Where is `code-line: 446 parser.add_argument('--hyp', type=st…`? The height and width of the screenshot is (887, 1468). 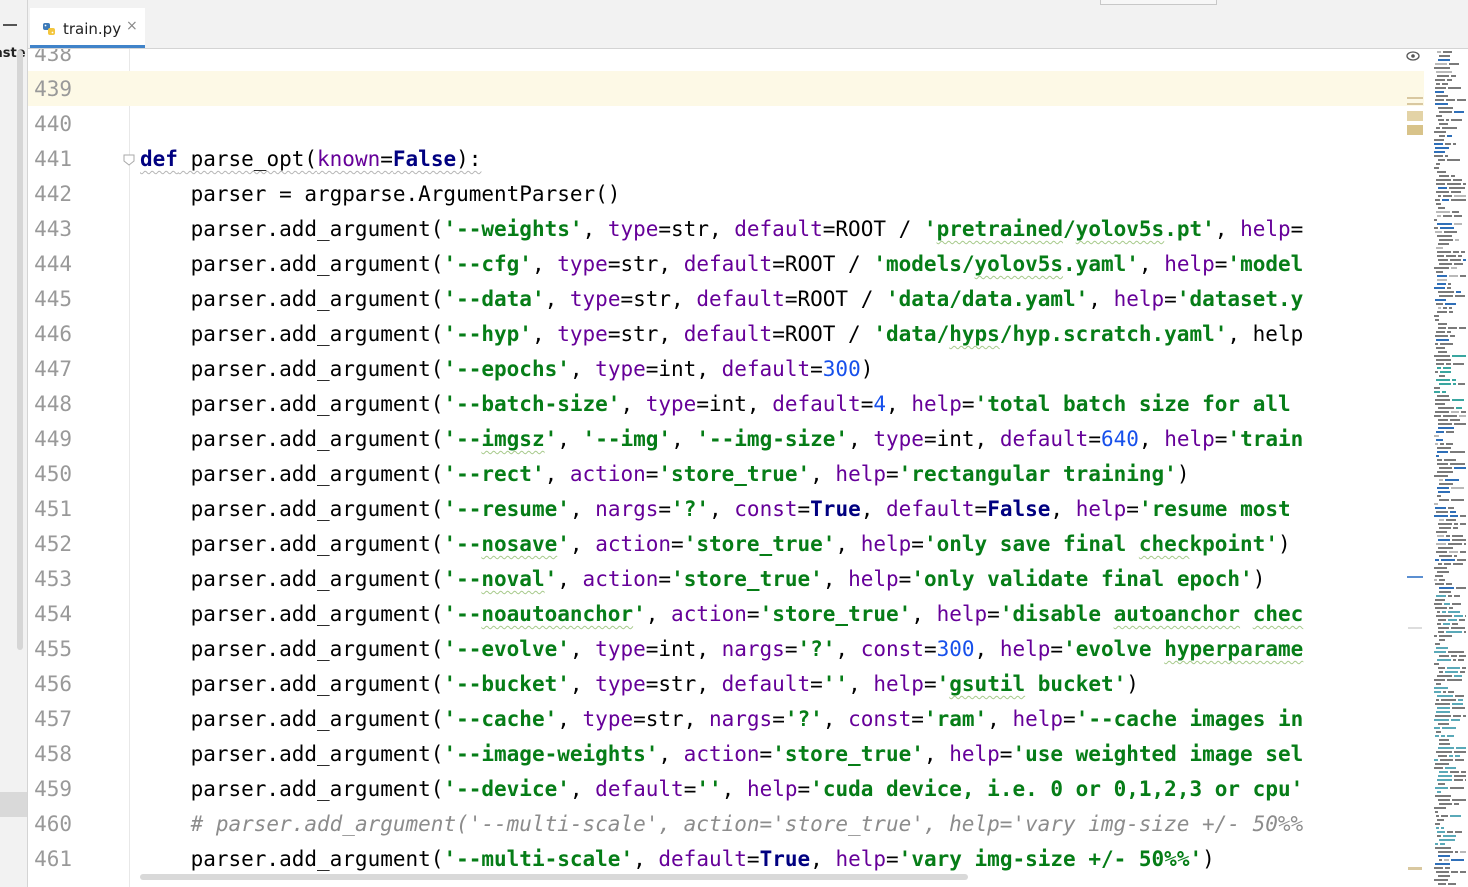
code-line: 446 parser.add_argument('--hyp', type=st… is located at coordinates (748, 334).